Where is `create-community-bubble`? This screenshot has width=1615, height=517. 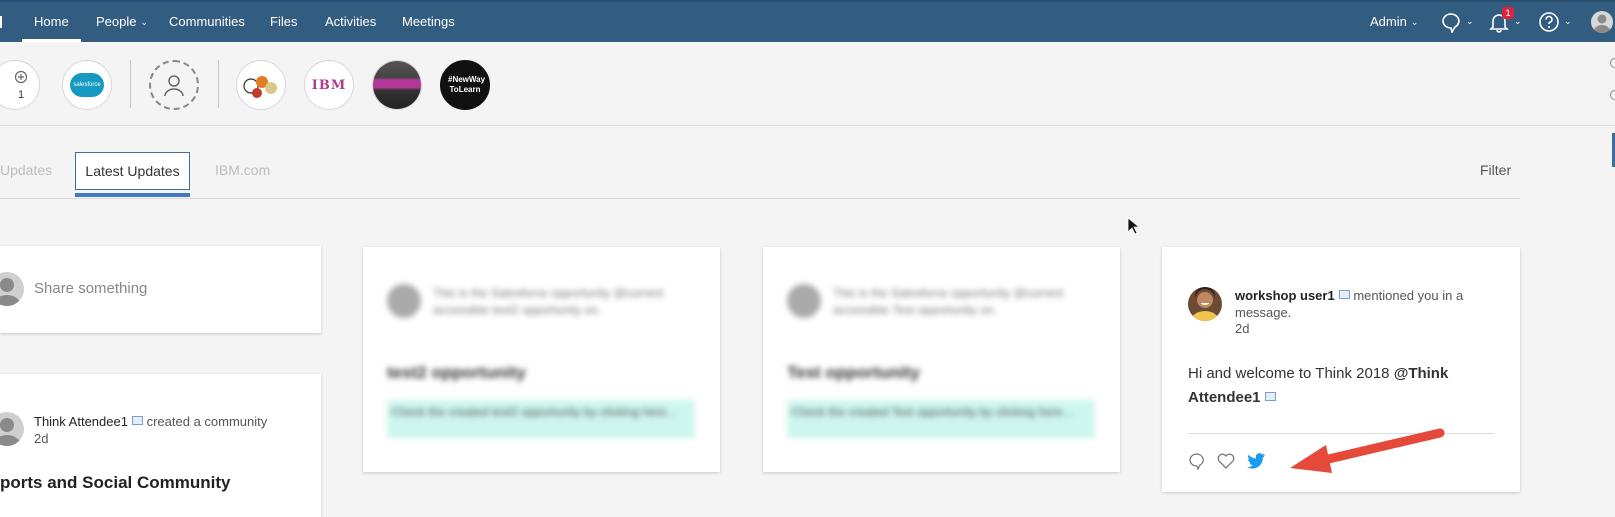 create-community-bubble is located at coordinates (174, 85).